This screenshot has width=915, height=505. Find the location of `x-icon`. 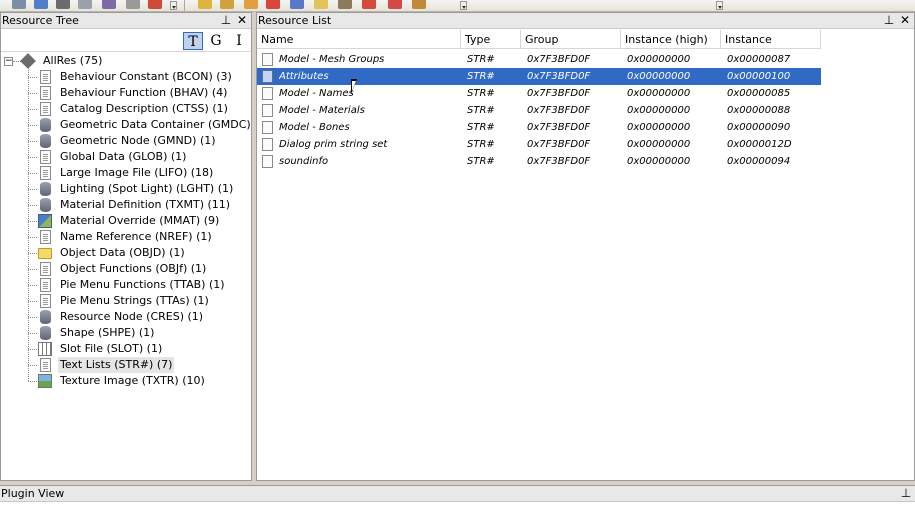

x-icon is located at coordinates (395, 4).